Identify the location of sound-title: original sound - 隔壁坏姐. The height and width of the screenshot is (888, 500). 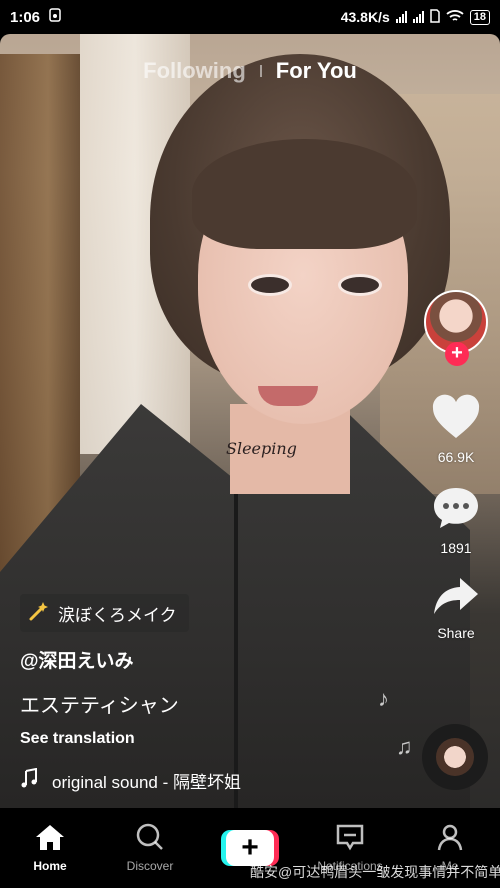
(146, 780).